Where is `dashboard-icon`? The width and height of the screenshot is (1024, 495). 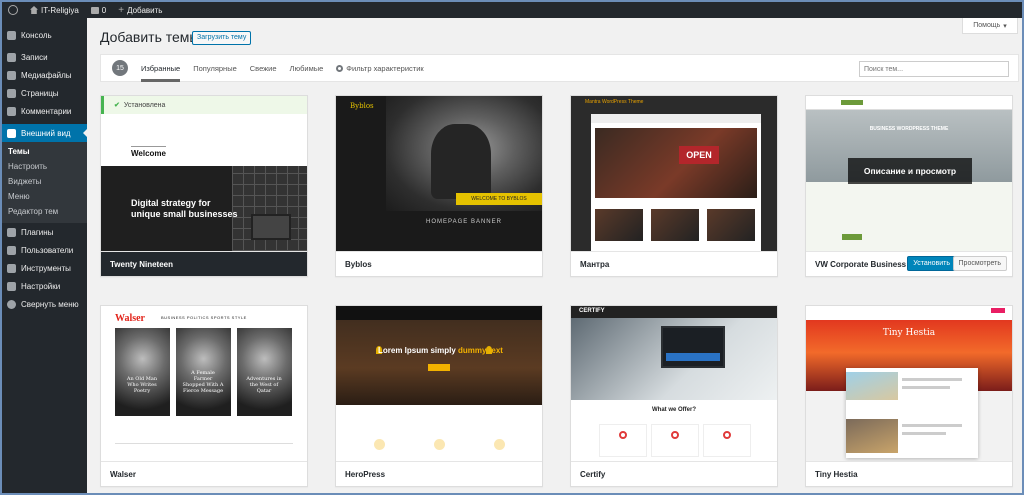 dashboard-icon is located at coordinates (11, 35).